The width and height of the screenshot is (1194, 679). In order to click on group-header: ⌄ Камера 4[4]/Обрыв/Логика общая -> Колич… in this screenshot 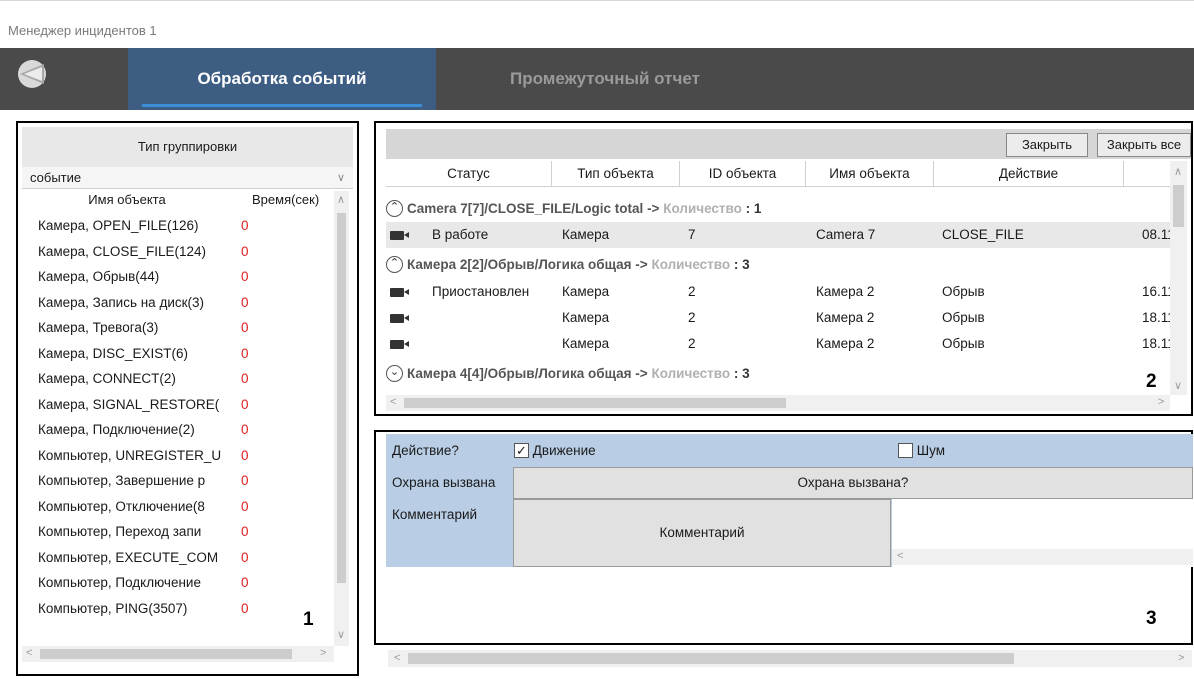, I will do `click(781, 374)`.